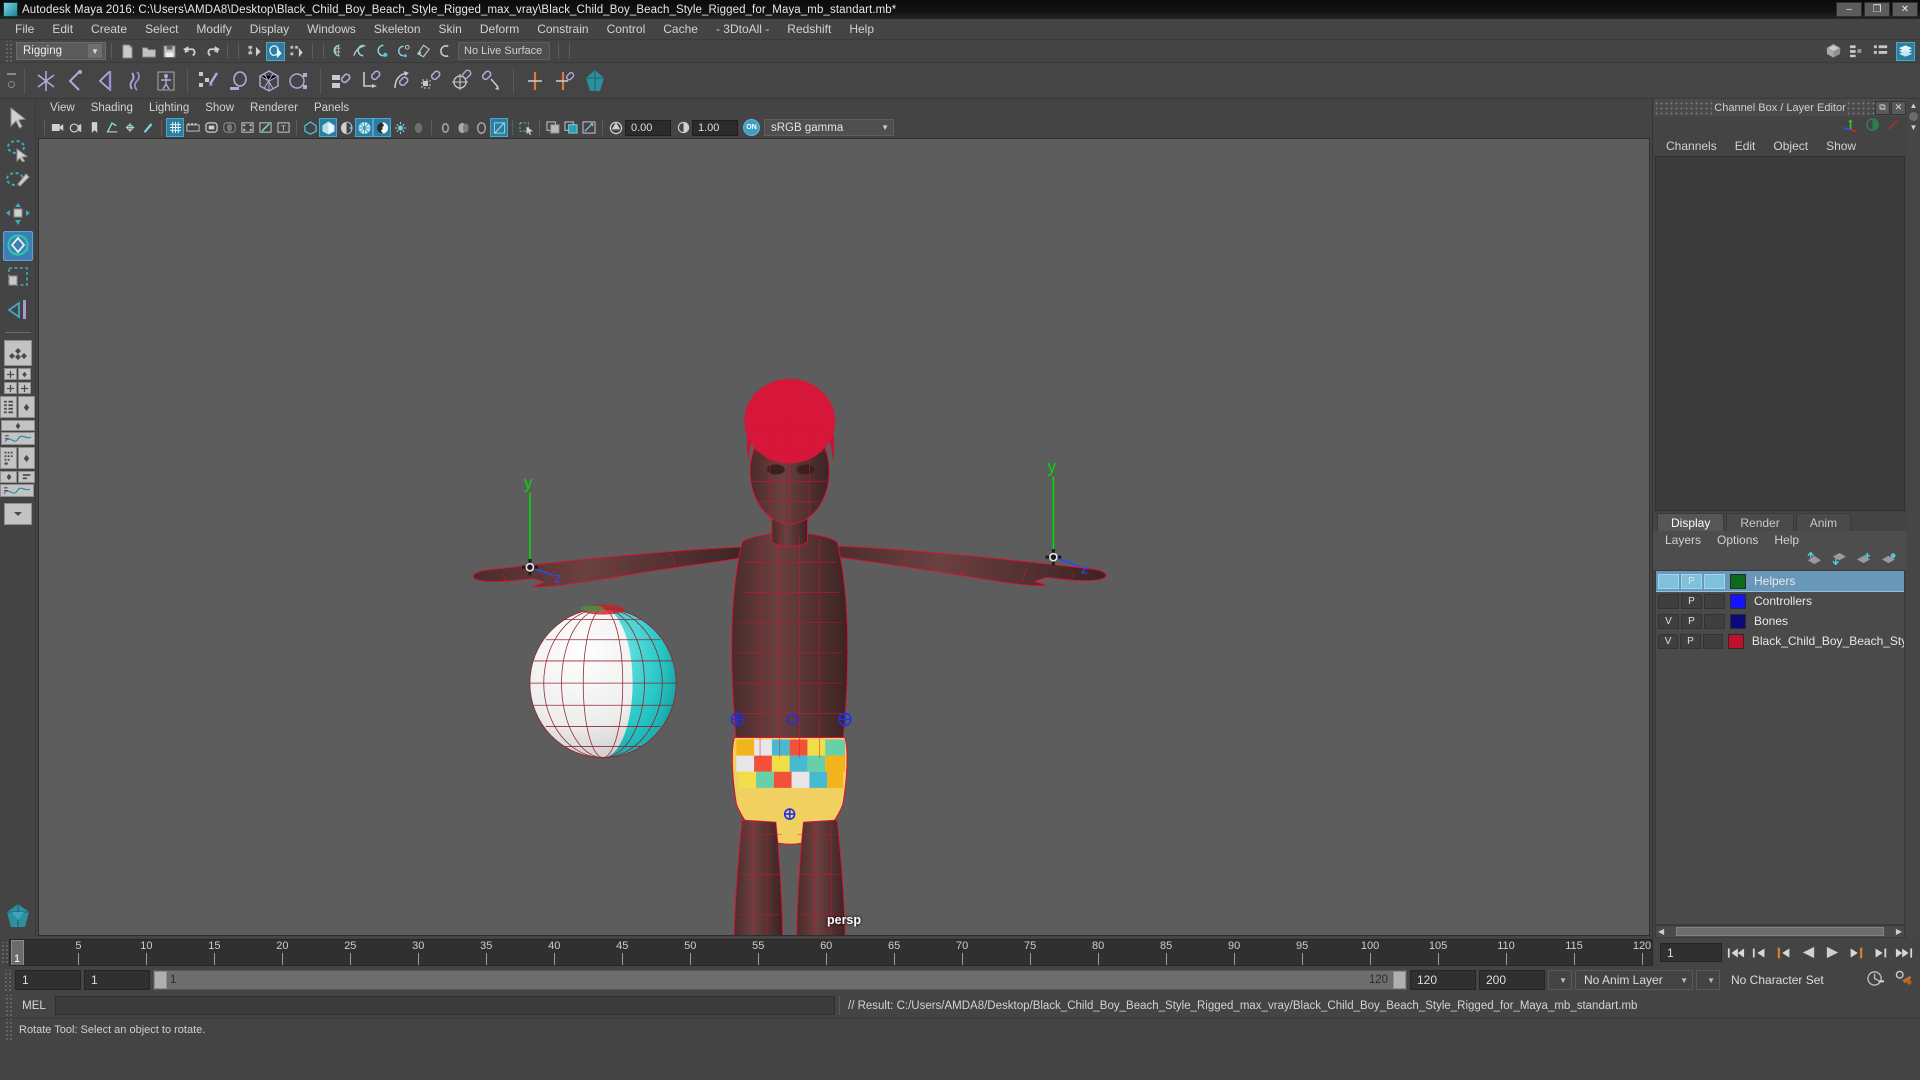 This screenshot has width=1920, height=1080. I want to click on minimize-button: –, so click(1849, 9).